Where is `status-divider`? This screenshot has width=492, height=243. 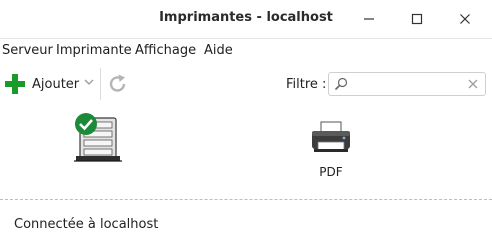
status-divider is located at coordinates (246, 199).